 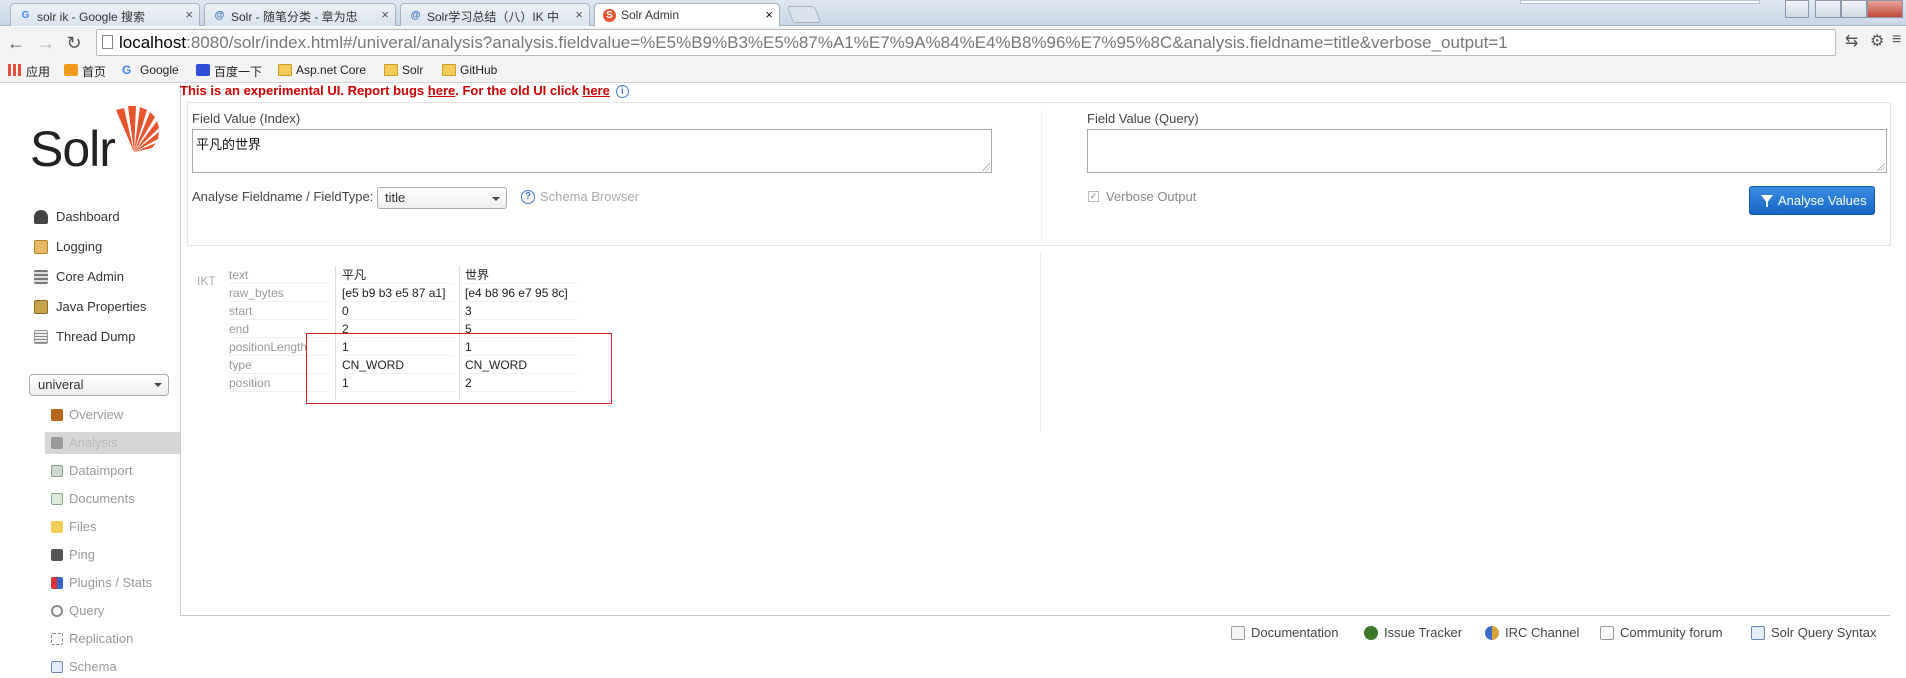 What do you see at coordinates (1371, 633) in the screenshot?
I see `bug-icon` at bounding box center [1371, 633].